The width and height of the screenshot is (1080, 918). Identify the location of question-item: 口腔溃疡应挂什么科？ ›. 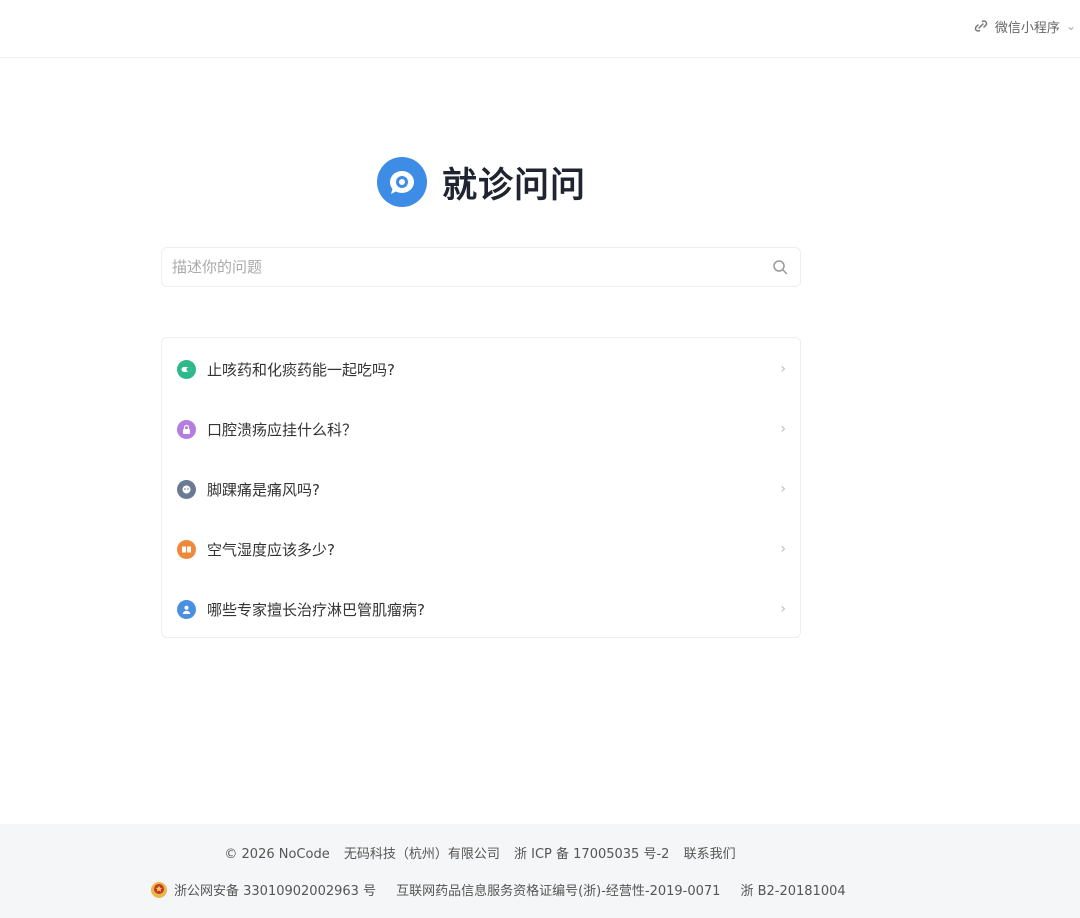
(481, 429).